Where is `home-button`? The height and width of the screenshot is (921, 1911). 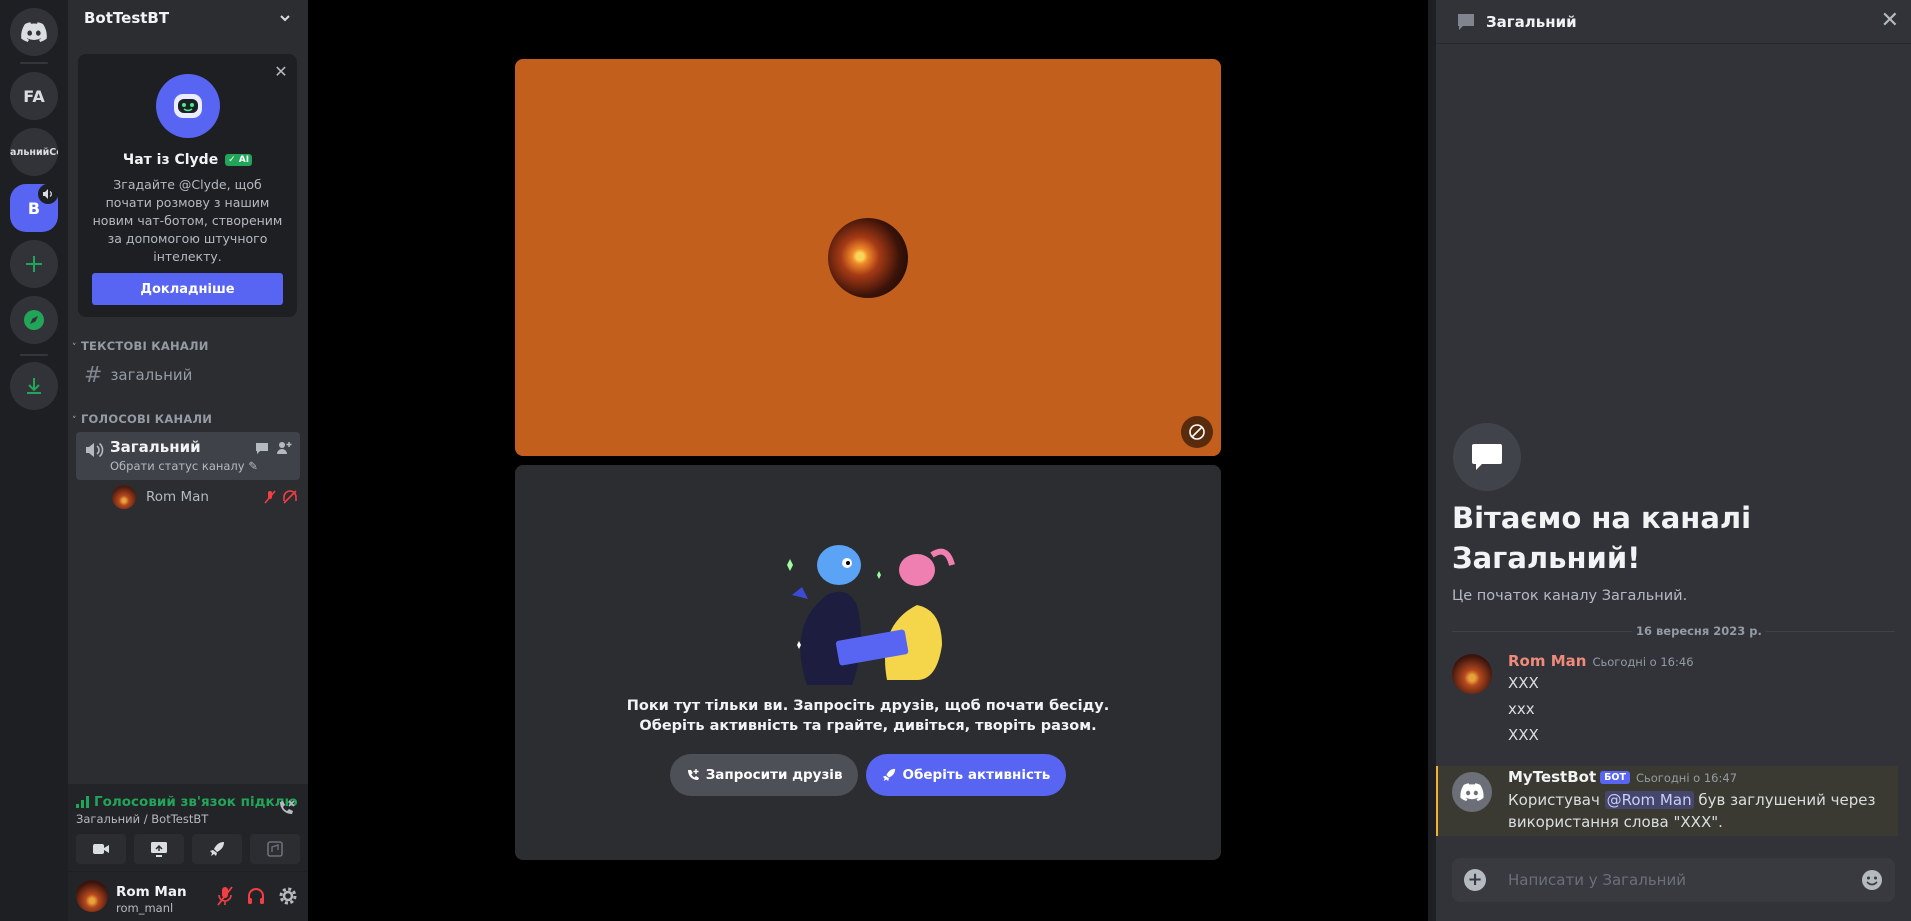
home-button is located at coordinates (34, 32).